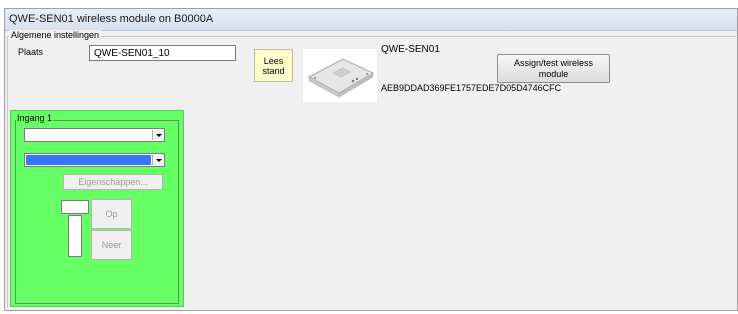 The image size is (738, 314). I want to click on neer-button: Neer, so click(111, 245).